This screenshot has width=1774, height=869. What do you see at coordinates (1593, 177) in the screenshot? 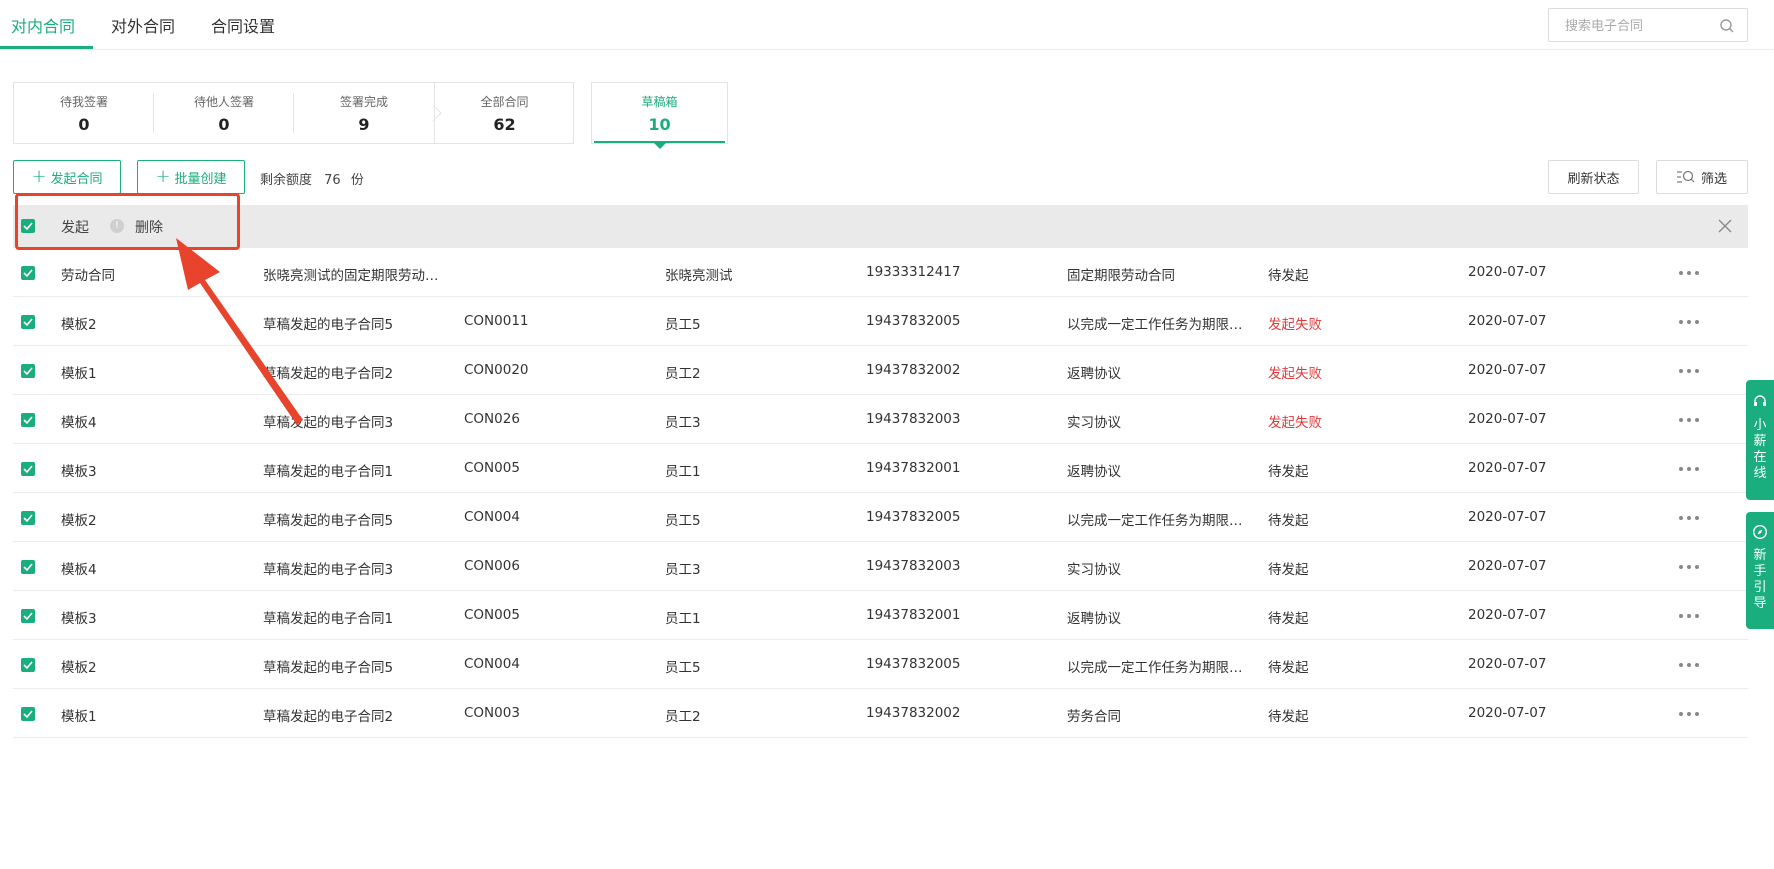
I see `refresh-status-button: 刷新状态` at bounding box center [1593, 177].